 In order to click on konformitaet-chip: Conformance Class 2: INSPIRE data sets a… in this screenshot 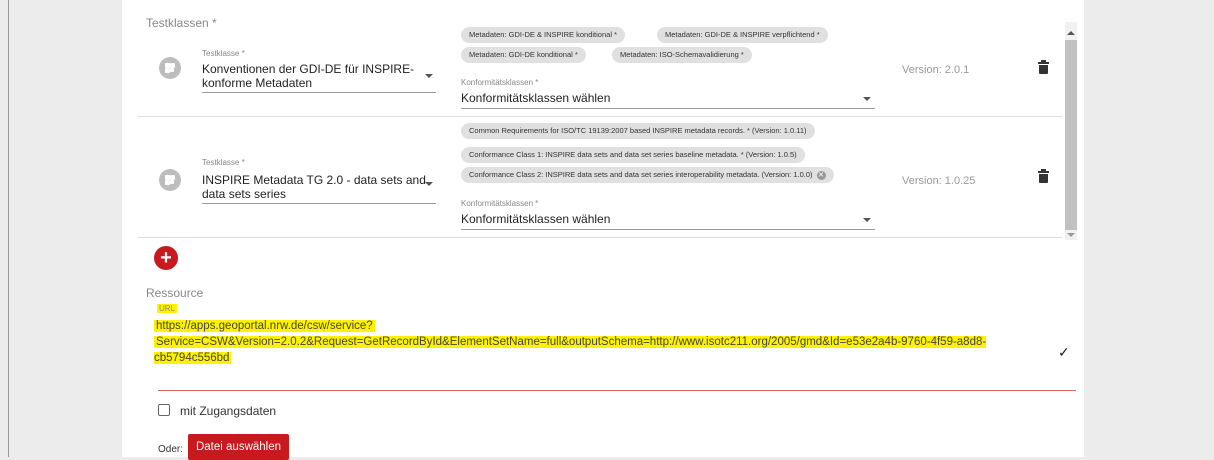, I will do `click(647, 175)`.